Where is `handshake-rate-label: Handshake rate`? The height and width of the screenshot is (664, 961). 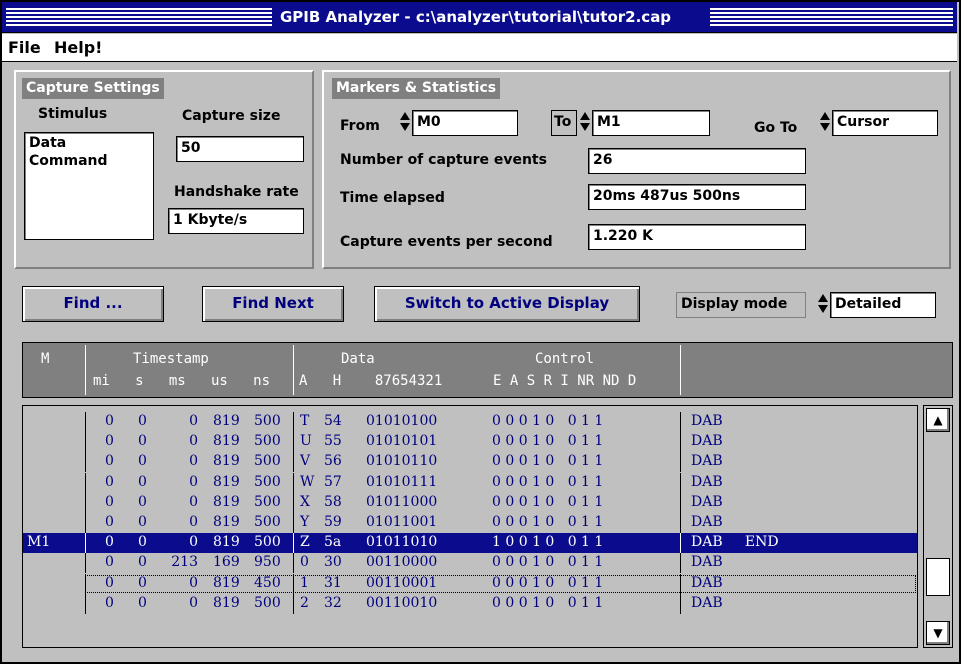 handshake-rate-label: Handshake rate is located at coordinates (236, 192).